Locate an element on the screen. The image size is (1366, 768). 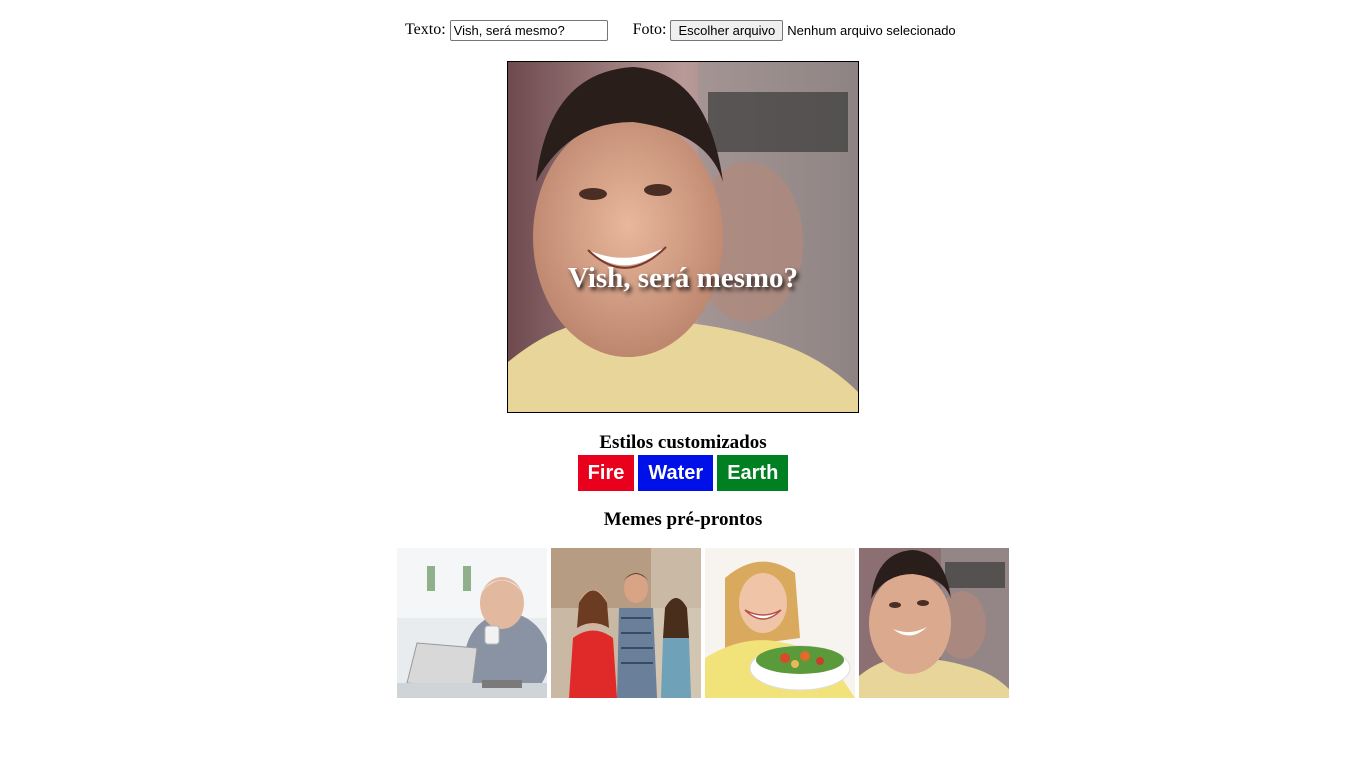
smiling-man-thumb-image is located at coordinates (934, 623).